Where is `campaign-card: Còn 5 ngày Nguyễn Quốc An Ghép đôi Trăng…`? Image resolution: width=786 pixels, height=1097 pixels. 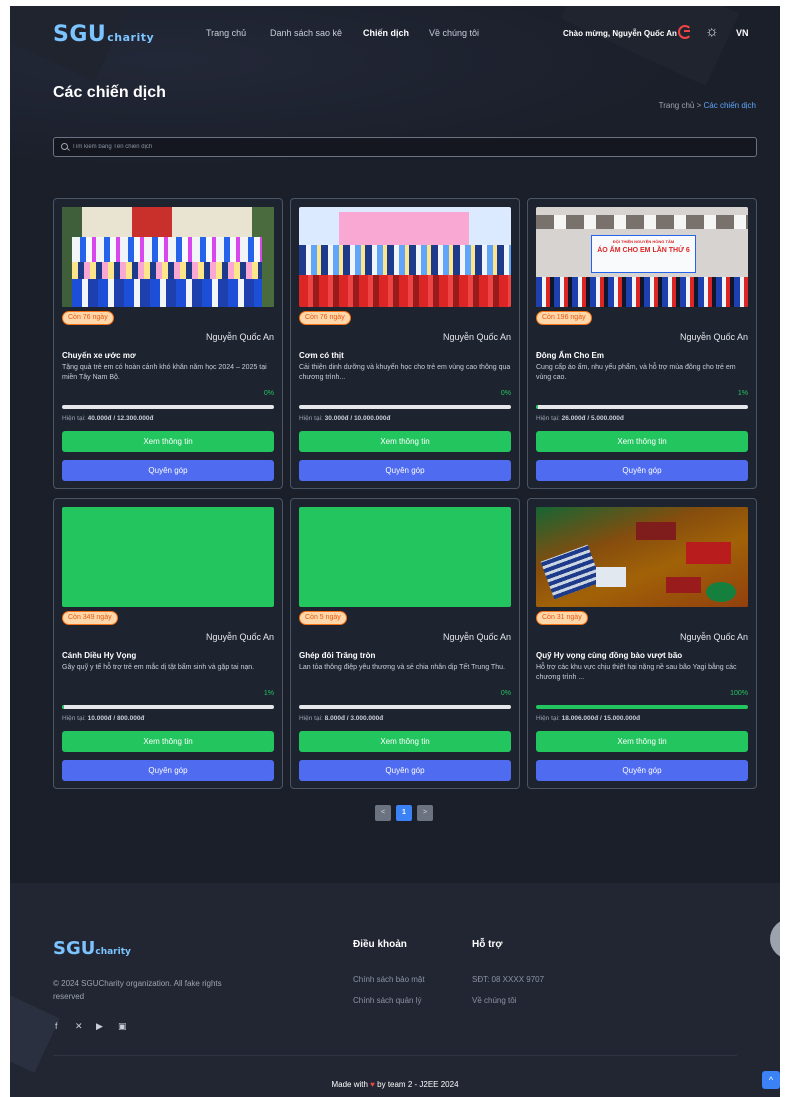
campaign-card: Còn 5 ngày Nguyễn Quốc An Ghép đôi Trăng… is located at coordinates (405, 643).